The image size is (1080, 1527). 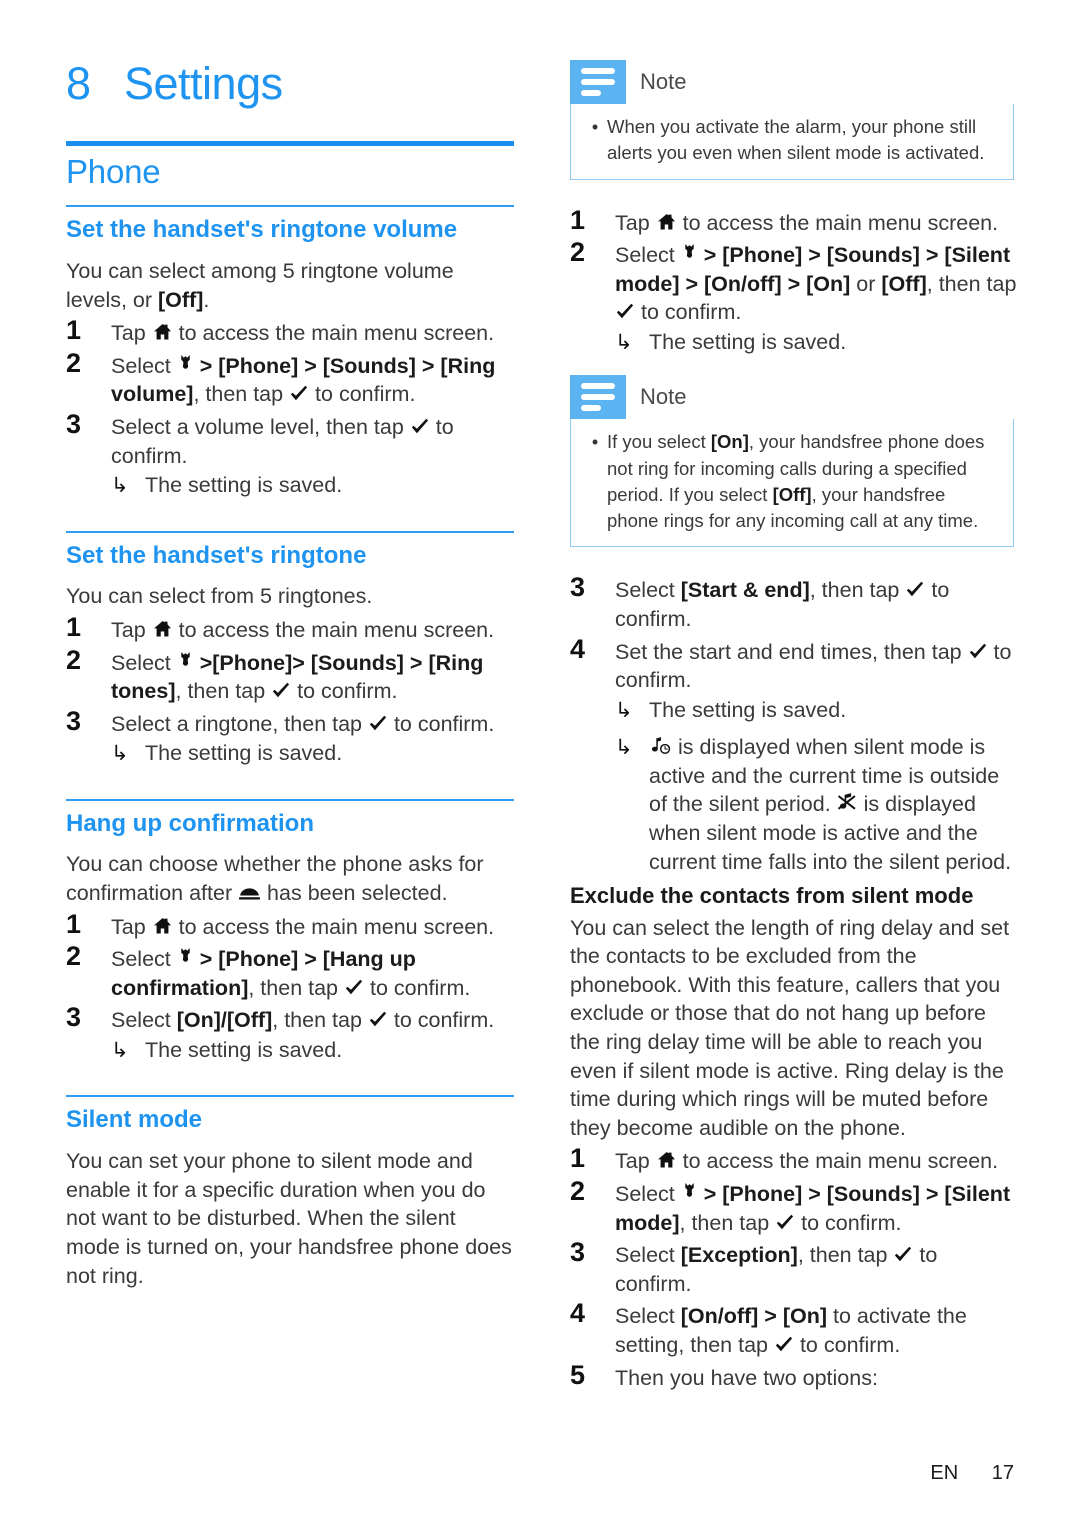 What do you see at coordinates (249, 894) in the screenshot?
I see `hangup-icon` at bounding box center [249, 894].